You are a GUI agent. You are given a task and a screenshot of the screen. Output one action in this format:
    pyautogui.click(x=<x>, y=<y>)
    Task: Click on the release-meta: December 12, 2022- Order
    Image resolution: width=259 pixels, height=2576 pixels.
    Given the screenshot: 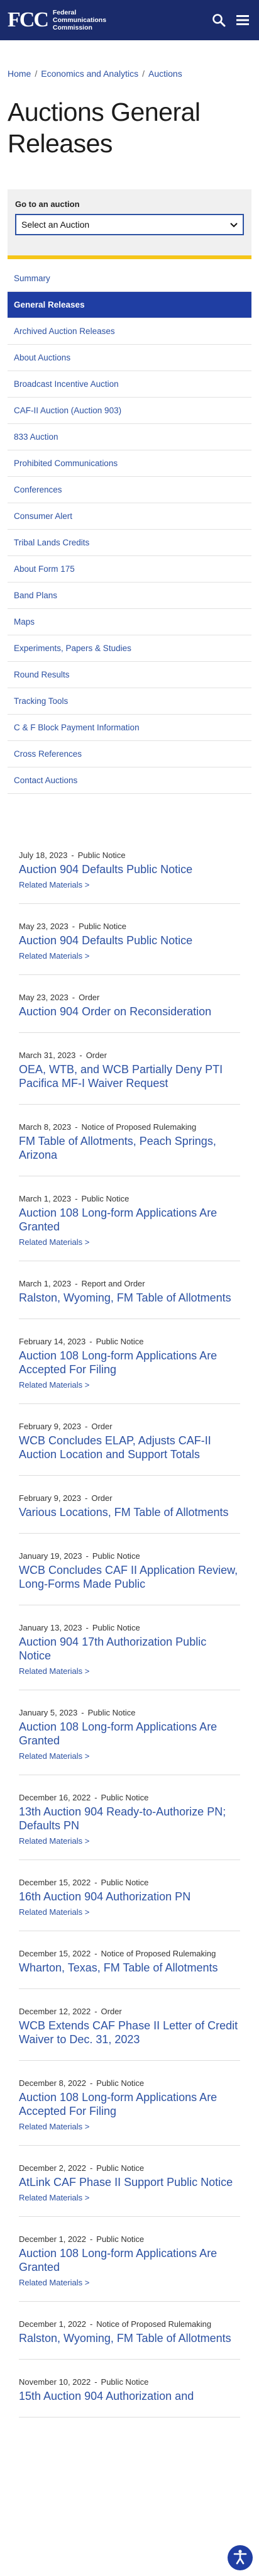 What is the action you would take?
    pyautogui.click(x=129, y=2011)
    